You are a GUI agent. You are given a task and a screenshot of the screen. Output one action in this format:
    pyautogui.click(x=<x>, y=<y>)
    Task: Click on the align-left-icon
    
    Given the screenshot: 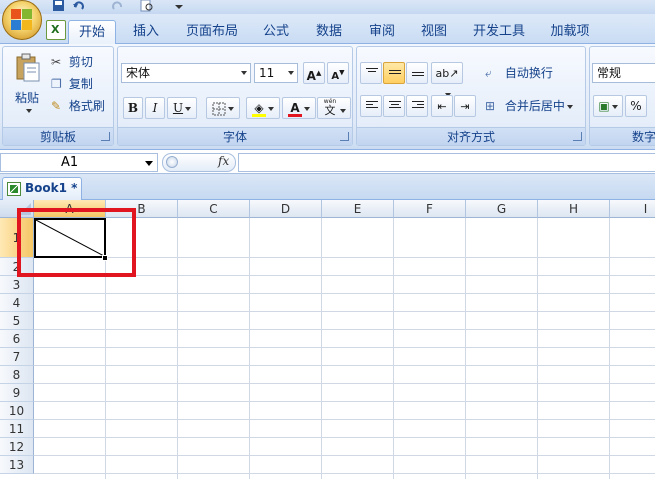 What is the action you would take?
    pyautogui.click(x=372, y=106)
    